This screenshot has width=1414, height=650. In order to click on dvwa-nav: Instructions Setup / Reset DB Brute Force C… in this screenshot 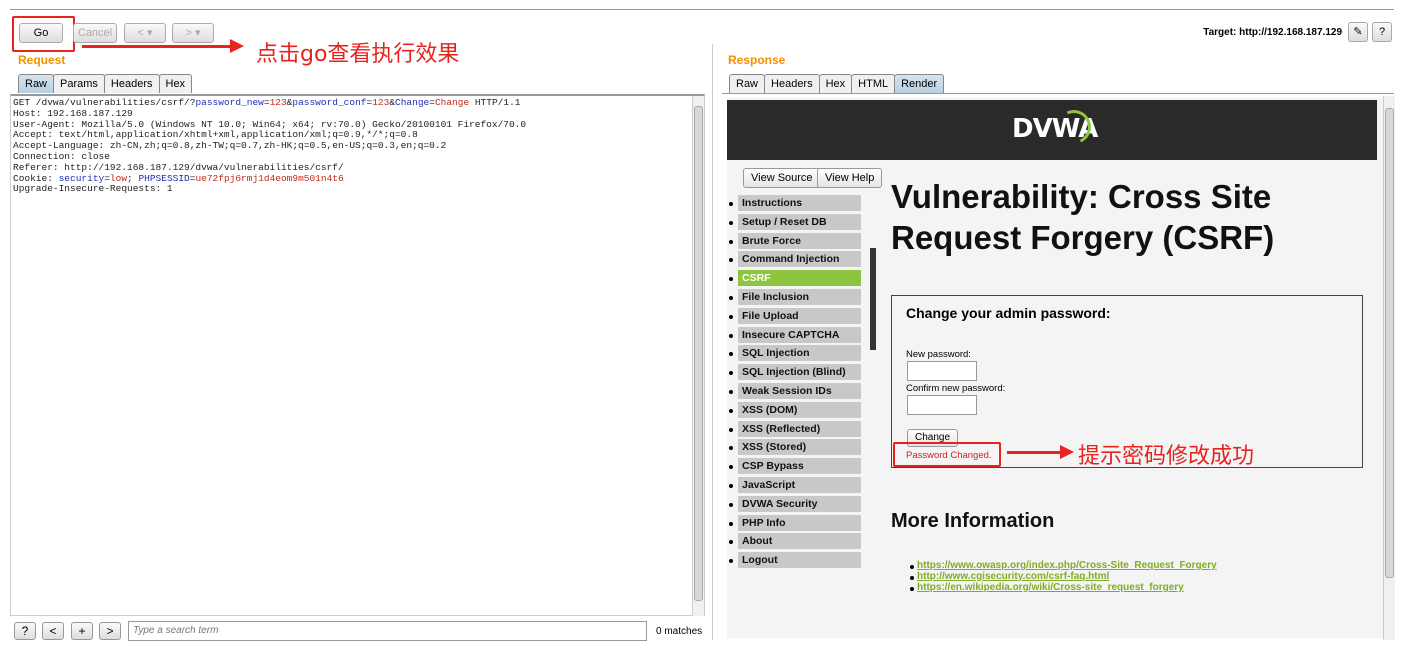, I will do `click(795, 383)`.